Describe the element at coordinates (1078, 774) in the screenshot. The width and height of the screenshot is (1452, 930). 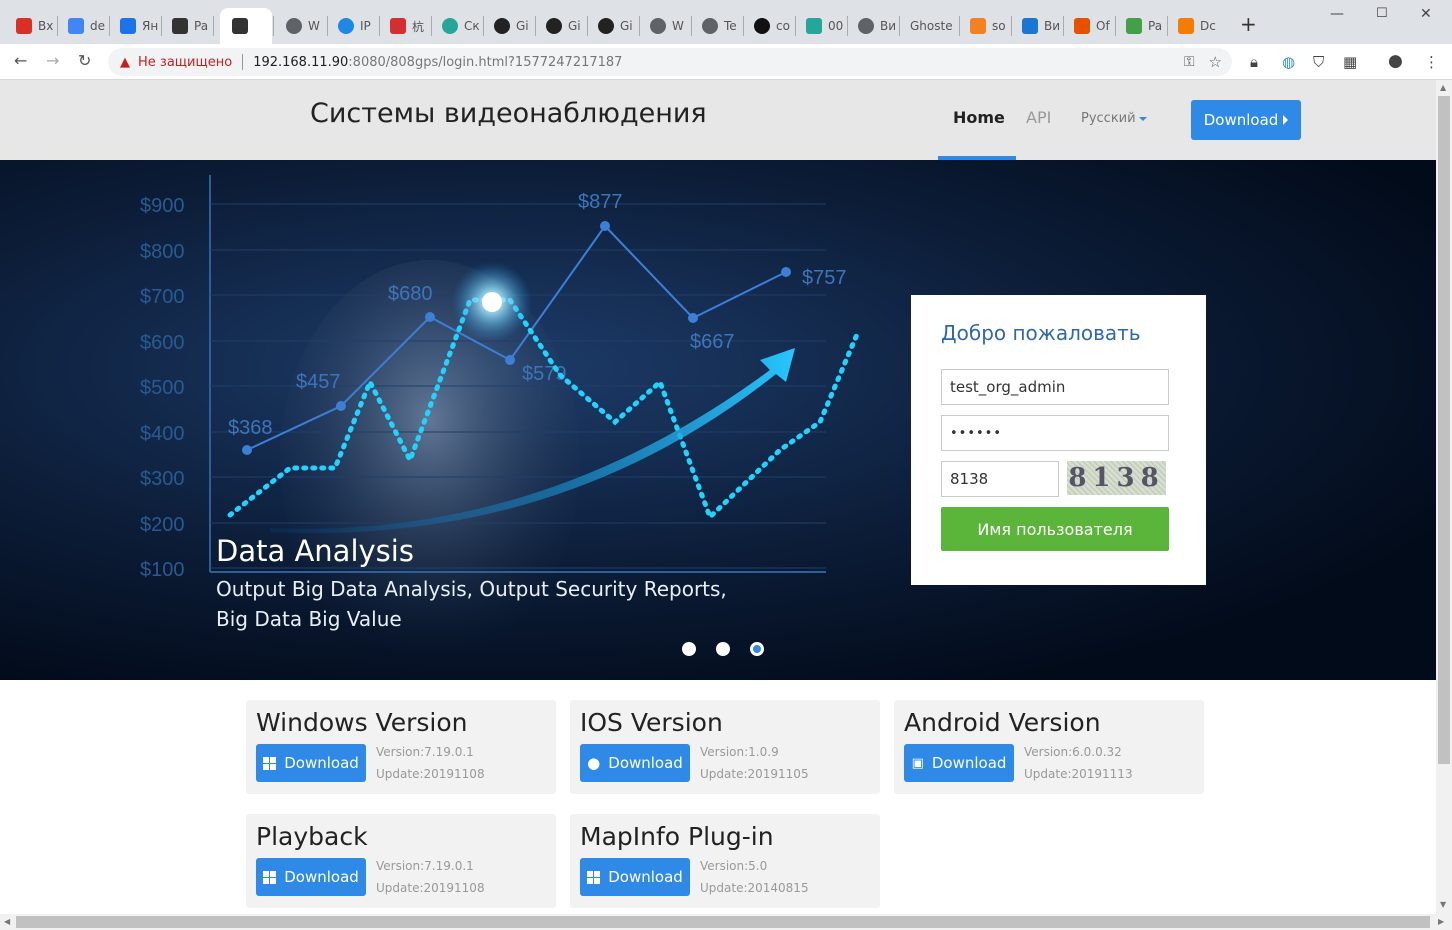
I see `update-text: Update:20191113` at that location.